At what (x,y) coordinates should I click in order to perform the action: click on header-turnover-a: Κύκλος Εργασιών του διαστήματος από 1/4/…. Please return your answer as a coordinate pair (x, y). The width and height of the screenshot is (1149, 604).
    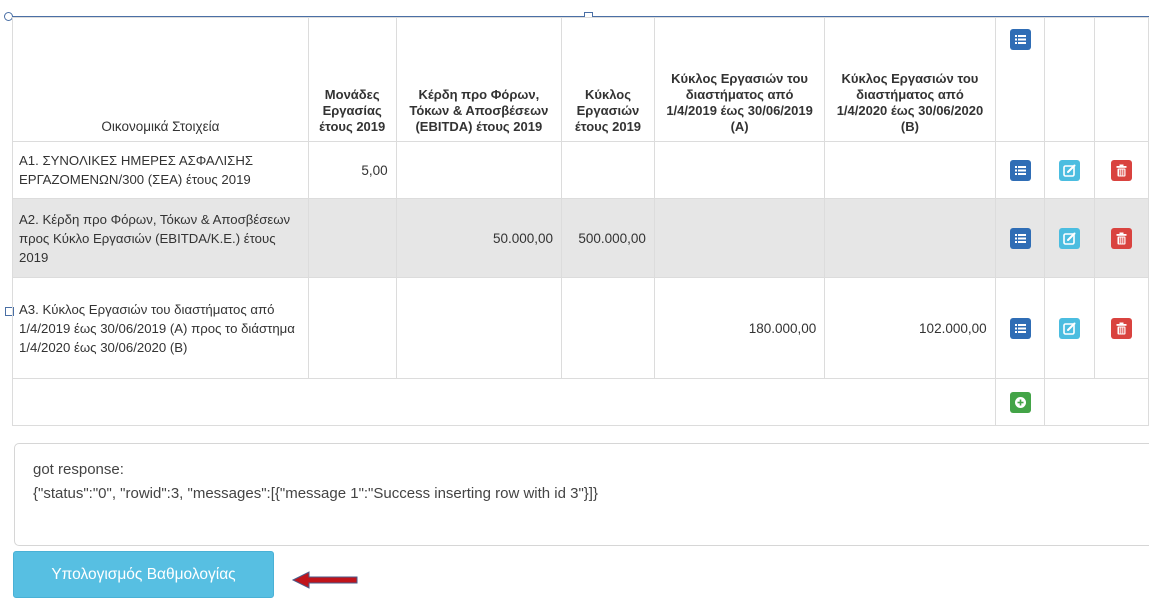
    Looking at the image, I should click on (739, 79).